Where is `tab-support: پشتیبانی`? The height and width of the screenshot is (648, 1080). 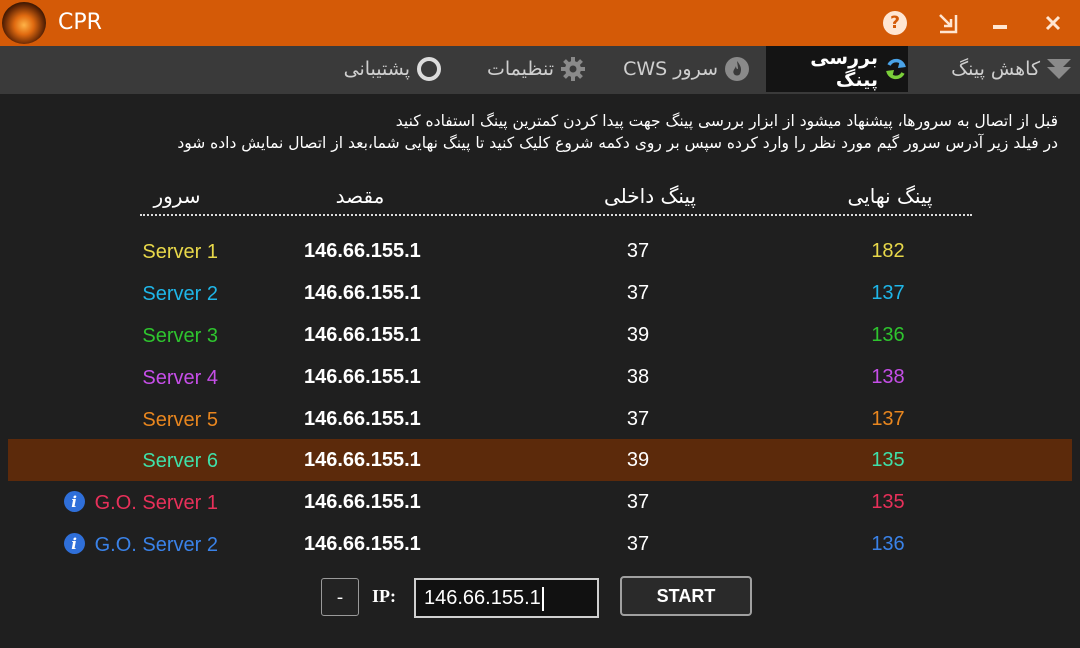
tab-support: پشتیبانی is located at coordinates (384, 69).